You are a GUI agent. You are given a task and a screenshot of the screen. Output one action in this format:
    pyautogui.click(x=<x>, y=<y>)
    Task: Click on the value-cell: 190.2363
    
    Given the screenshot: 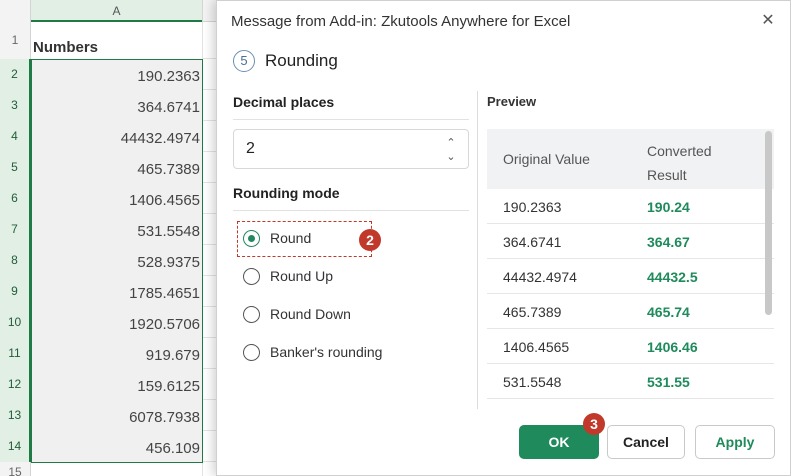 What is the action you would take?
    pyautogui.click(x=116, y=74)
    